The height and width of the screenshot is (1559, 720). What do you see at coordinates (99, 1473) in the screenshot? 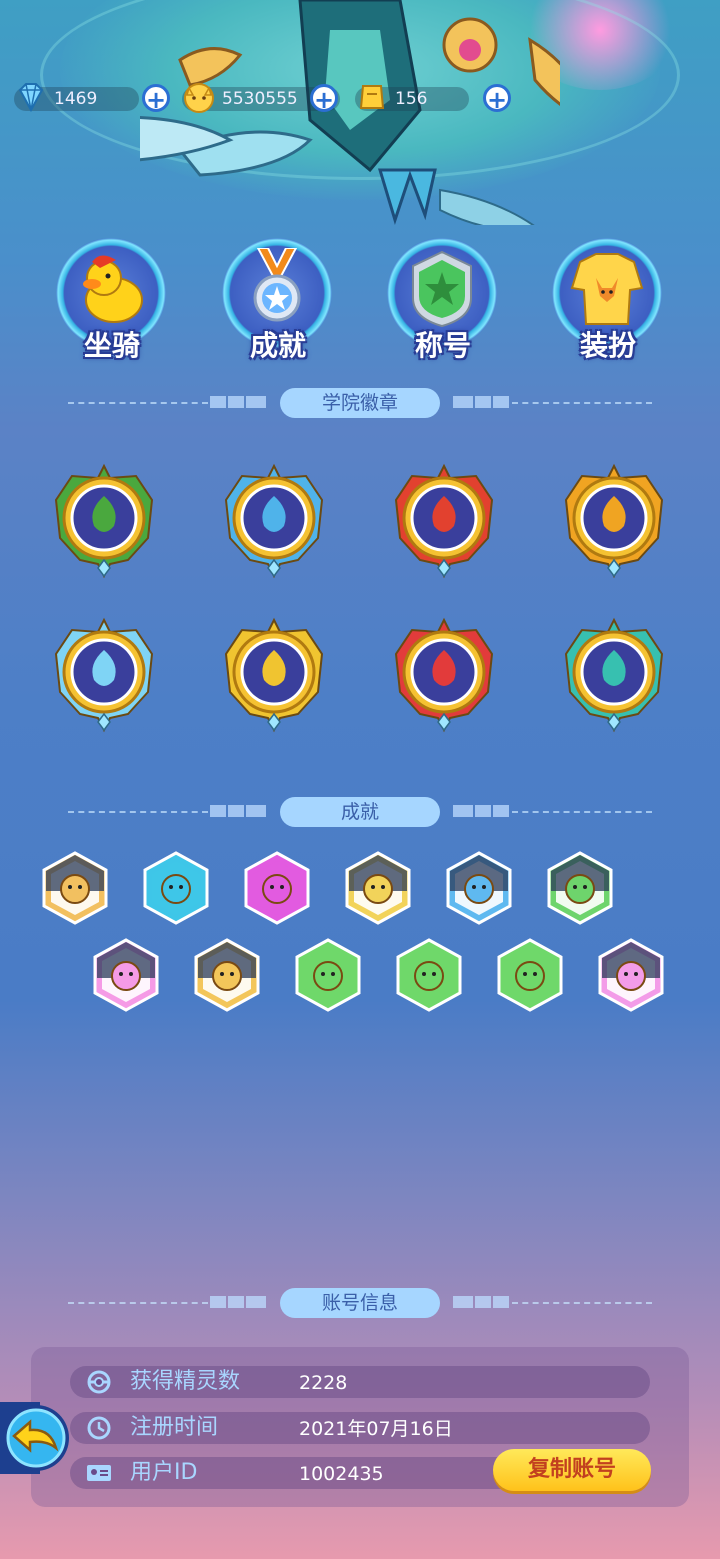
I see `id-card-icon` at bounding box center [99, 1473].